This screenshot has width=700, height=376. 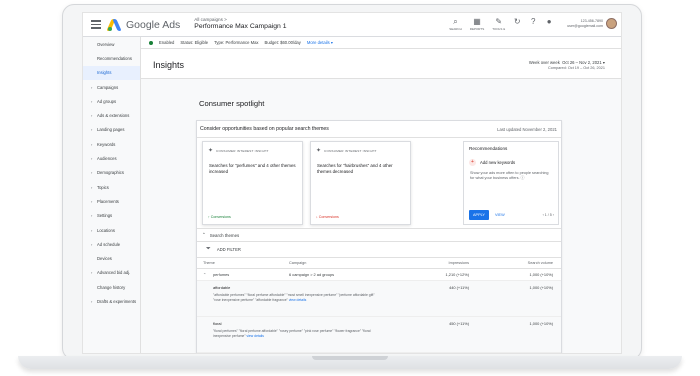 I want to click on enabled-status-dot-icon, so click(x=151, y=42).